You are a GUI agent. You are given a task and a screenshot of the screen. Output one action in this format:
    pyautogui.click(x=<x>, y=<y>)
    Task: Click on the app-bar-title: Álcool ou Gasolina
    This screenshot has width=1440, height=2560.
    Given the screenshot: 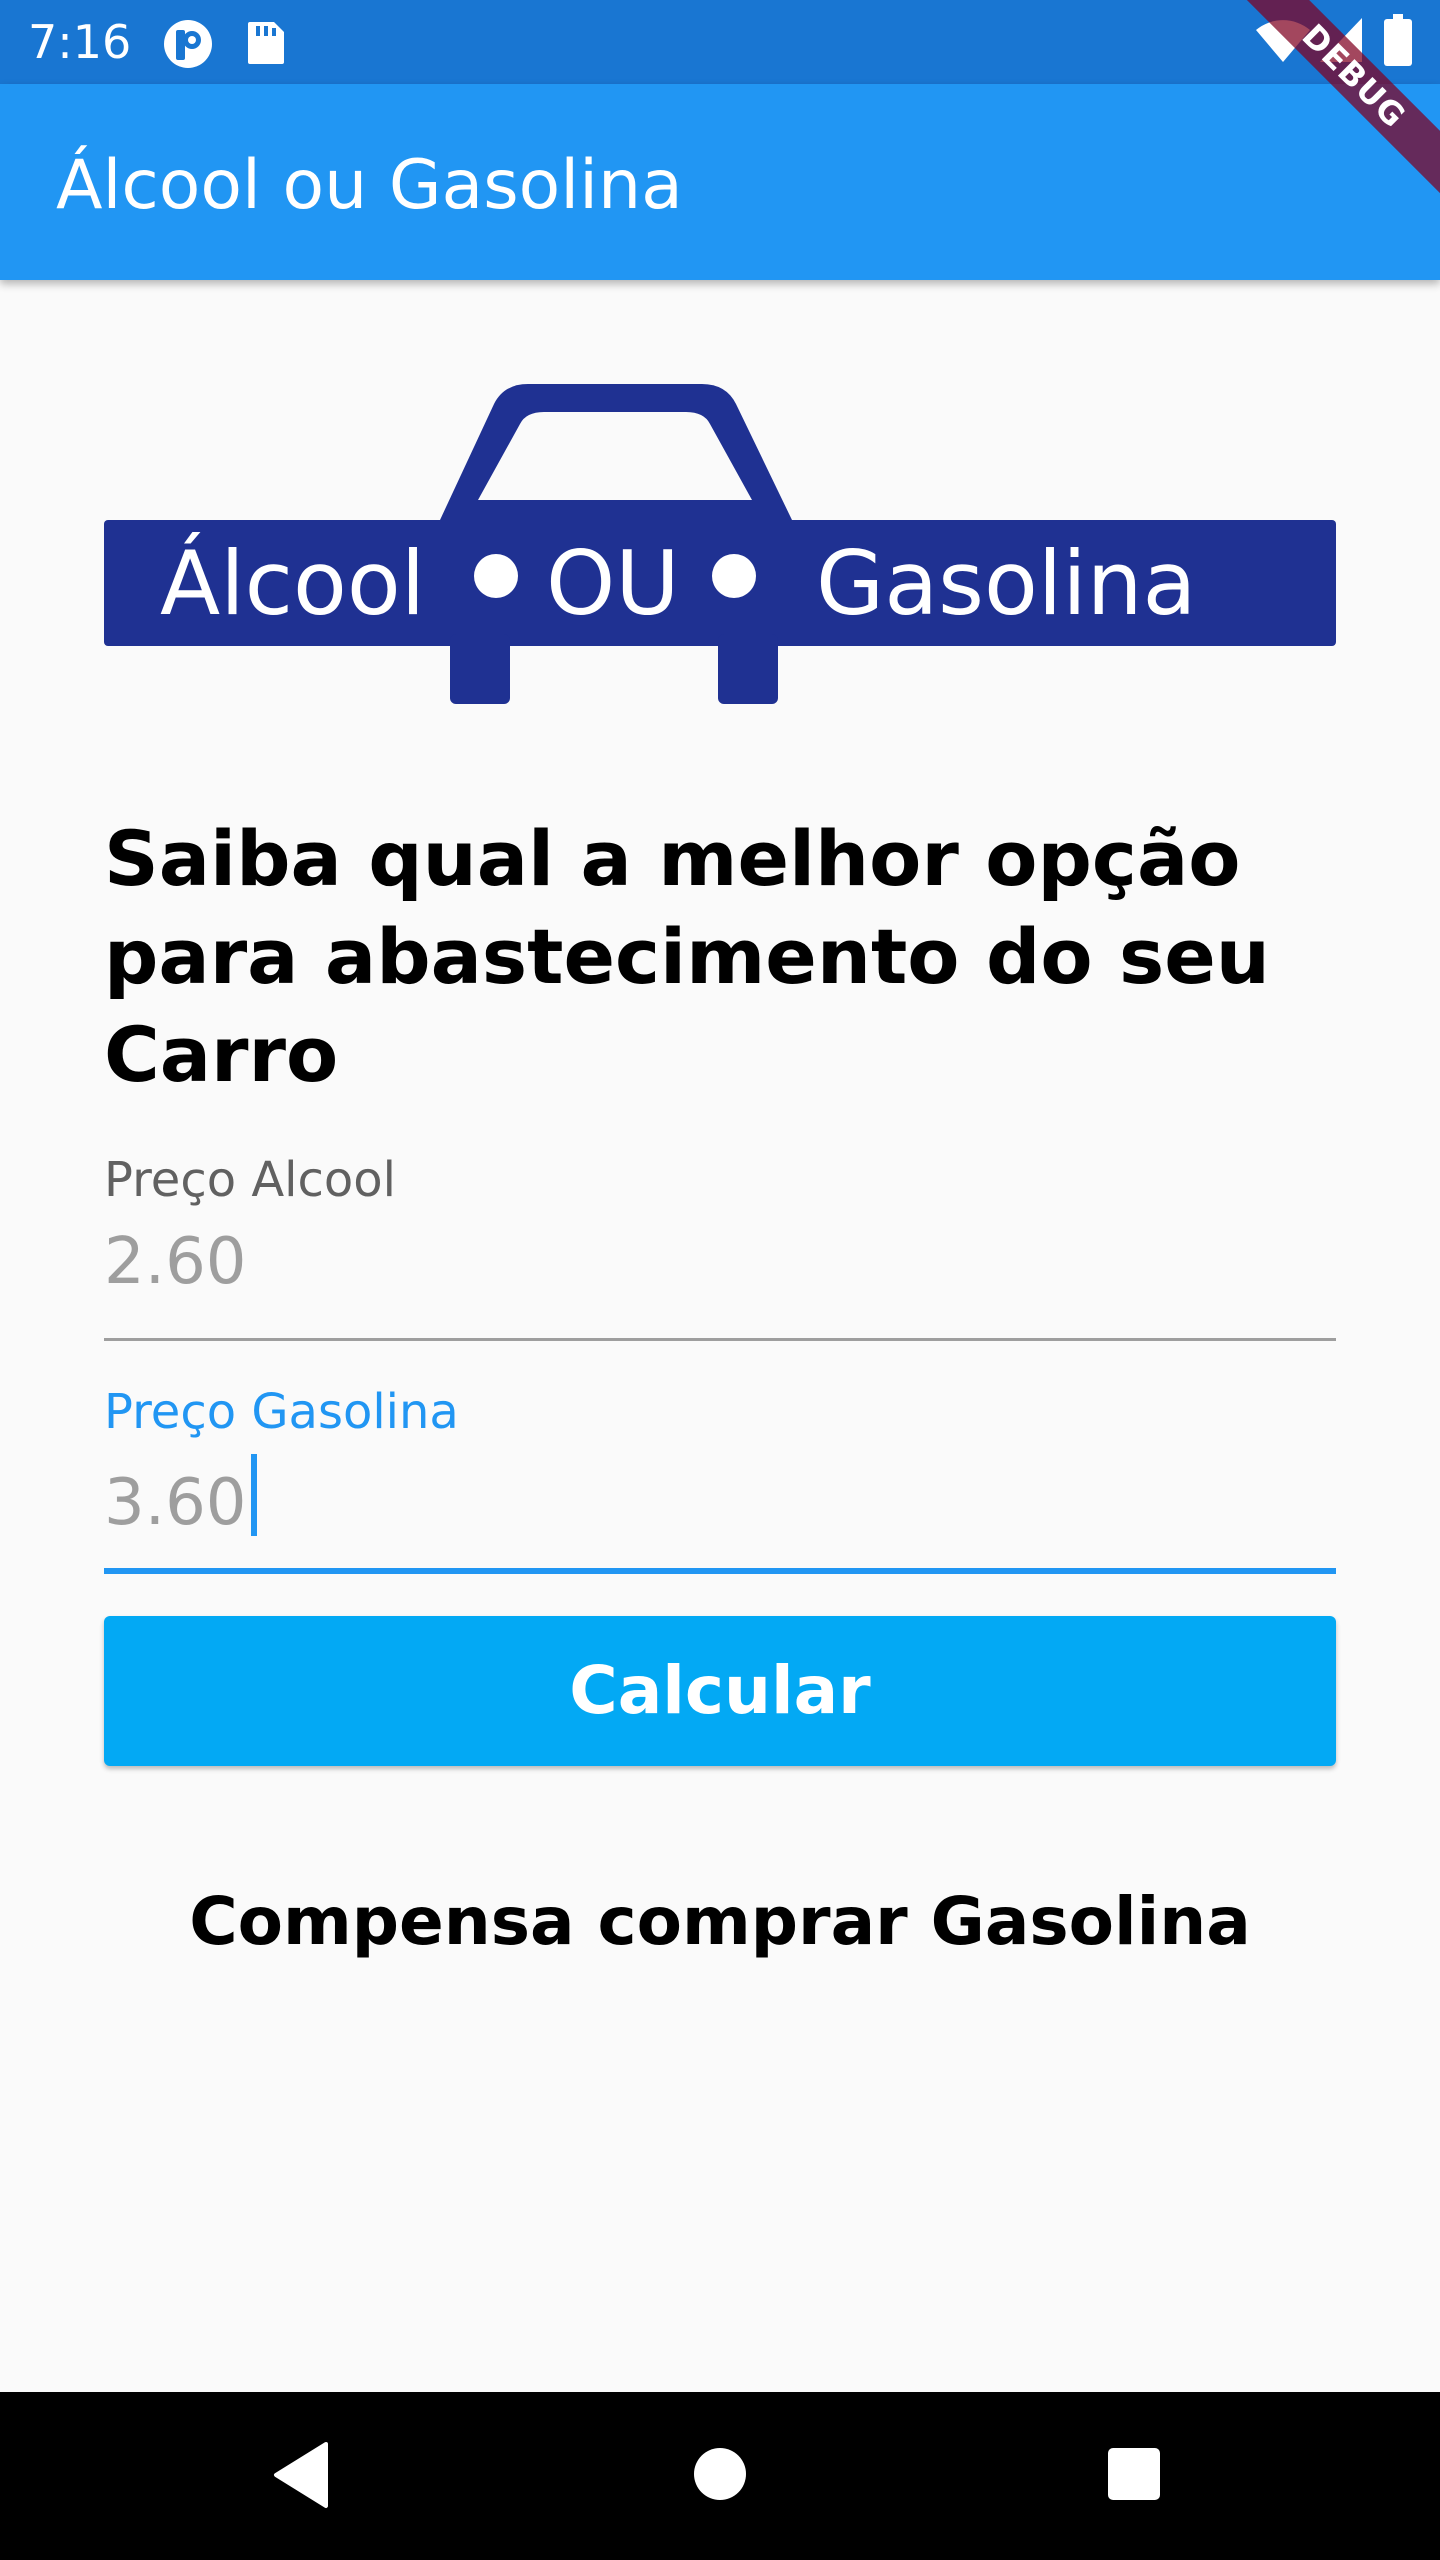 What is the action you would take?
    pyautogui.click(x=369, y=185)
    